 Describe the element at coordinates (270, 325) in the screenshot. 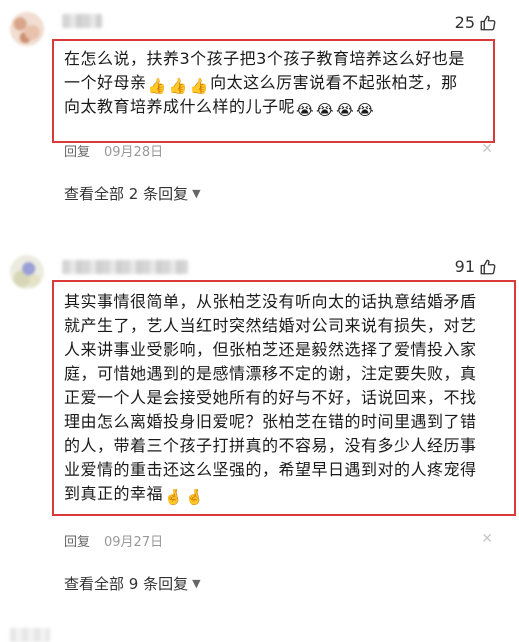

I see `comment-line: 就产生了，艺人当红时突然结婚对公司来说有损失，对艺` at that location.